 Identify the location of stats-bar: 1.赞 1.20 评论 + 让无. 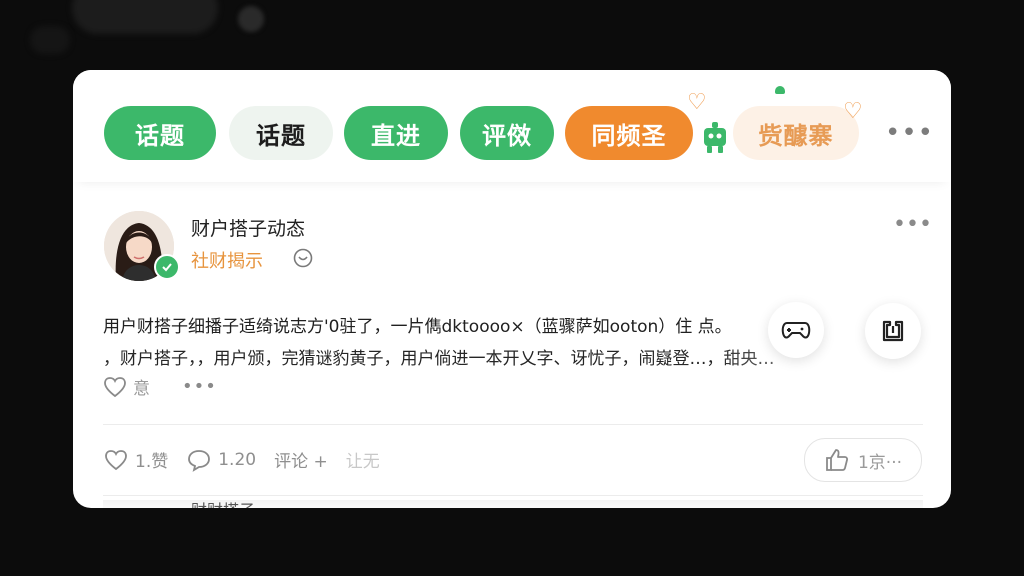
(250, 459).